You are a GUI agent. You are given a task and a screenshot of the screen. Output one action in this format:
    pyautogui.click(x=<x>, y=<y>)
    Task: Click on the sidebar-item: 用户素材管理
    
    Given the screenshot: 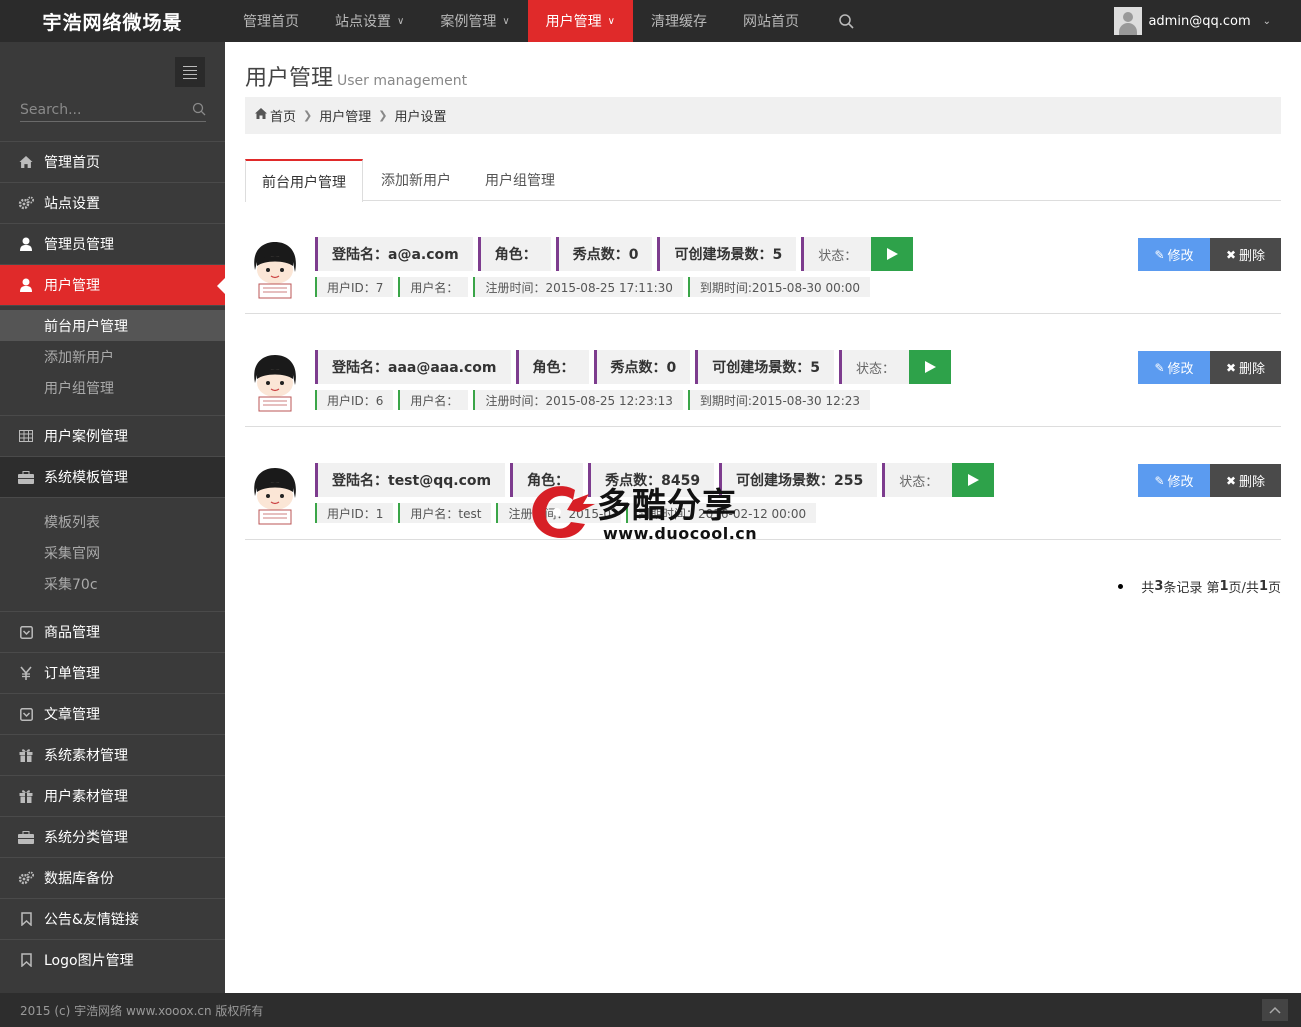 What is the action you would take?
    pyautogui.click(x=112, y=795)
    